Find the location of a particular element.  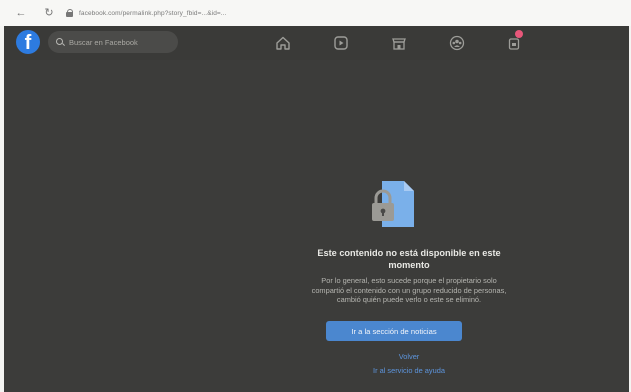

search-input is located at coordinates (119, 42).